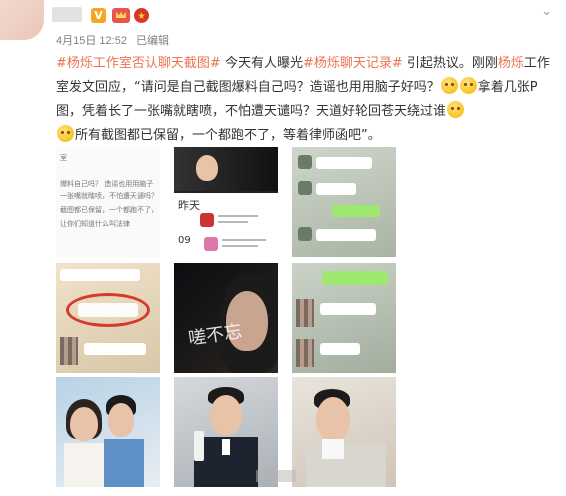 The height and width of the screenshot is (496, 566). I want to click on image-text: 爆料自己吗？ 造谣也用用脑子, so click(107, 184).